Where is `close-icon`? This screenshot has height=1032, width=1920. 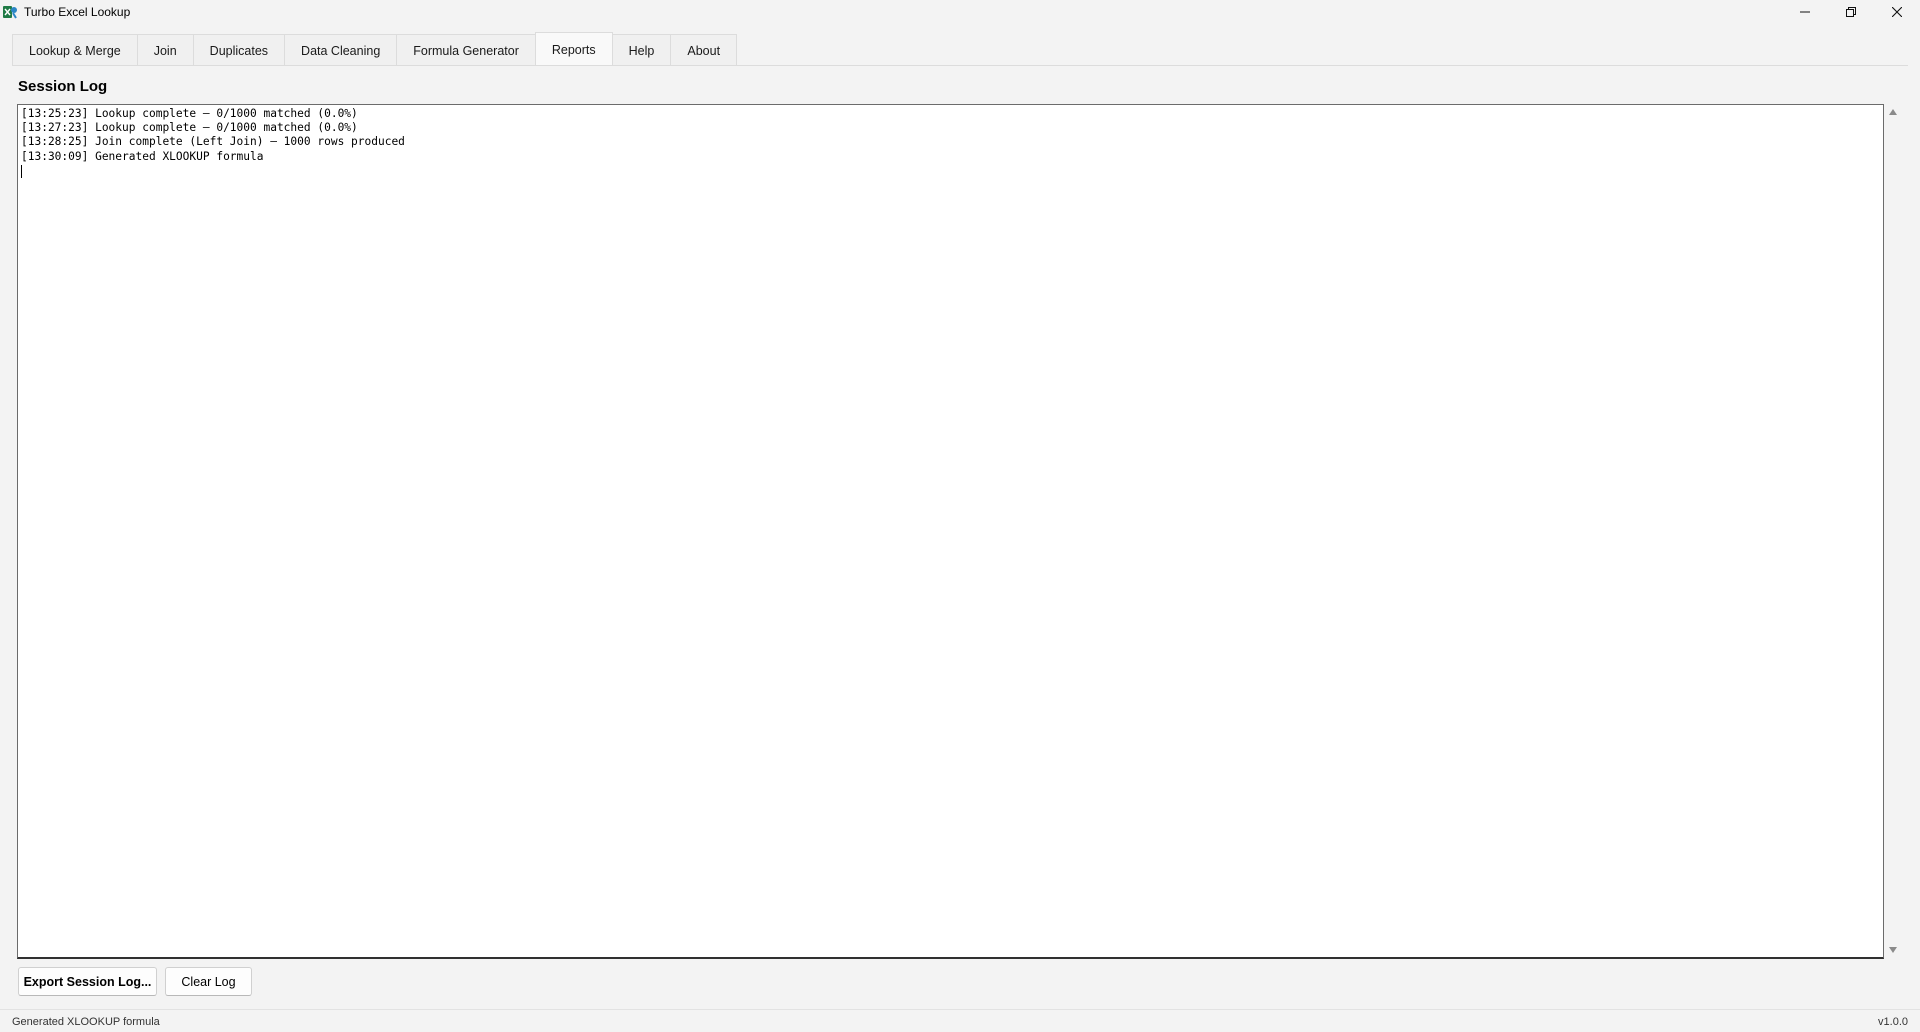
close-icon is located at coordinates (1897, 11).